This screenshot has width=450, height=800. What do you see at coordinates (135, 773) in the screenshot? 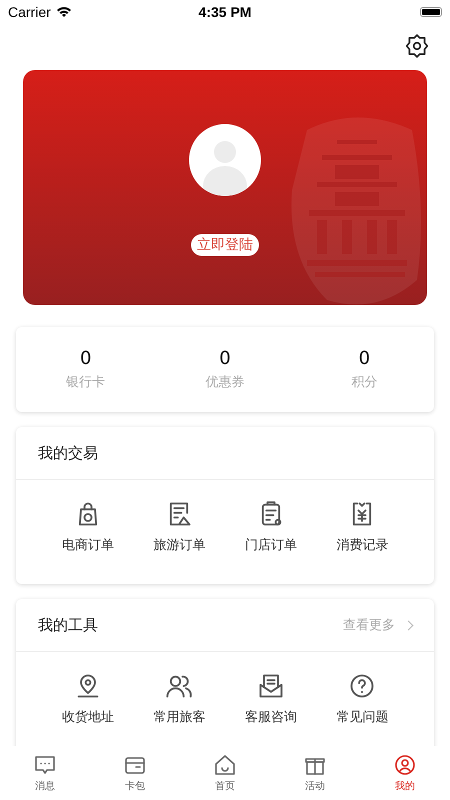
I see `tab: 卡包` at bounding box center [135, 773].